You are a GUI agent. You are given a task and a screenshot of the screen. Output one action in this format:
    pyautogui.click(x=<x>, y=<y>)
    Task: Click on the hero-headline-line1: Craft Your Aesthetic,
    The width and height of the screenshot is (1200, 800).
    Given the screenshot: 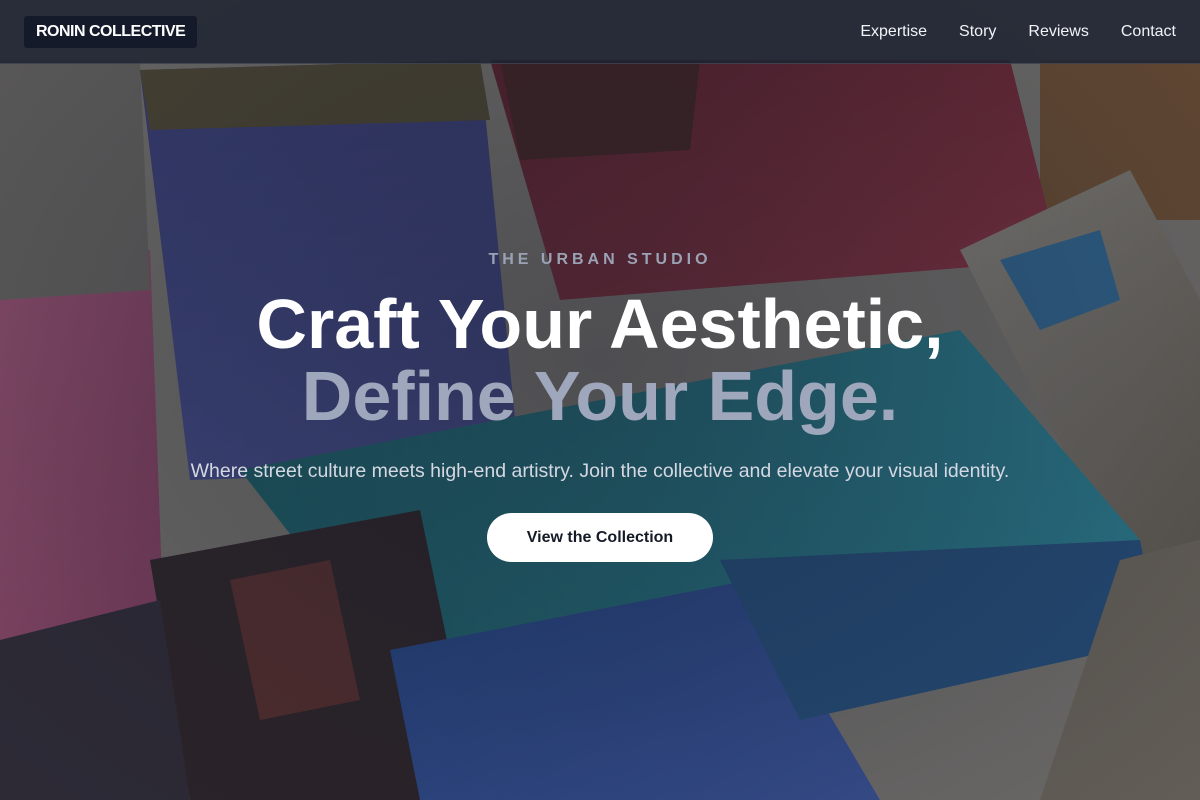 What is the action you would take?
    pyautogui.click(x=600, y=324)
    